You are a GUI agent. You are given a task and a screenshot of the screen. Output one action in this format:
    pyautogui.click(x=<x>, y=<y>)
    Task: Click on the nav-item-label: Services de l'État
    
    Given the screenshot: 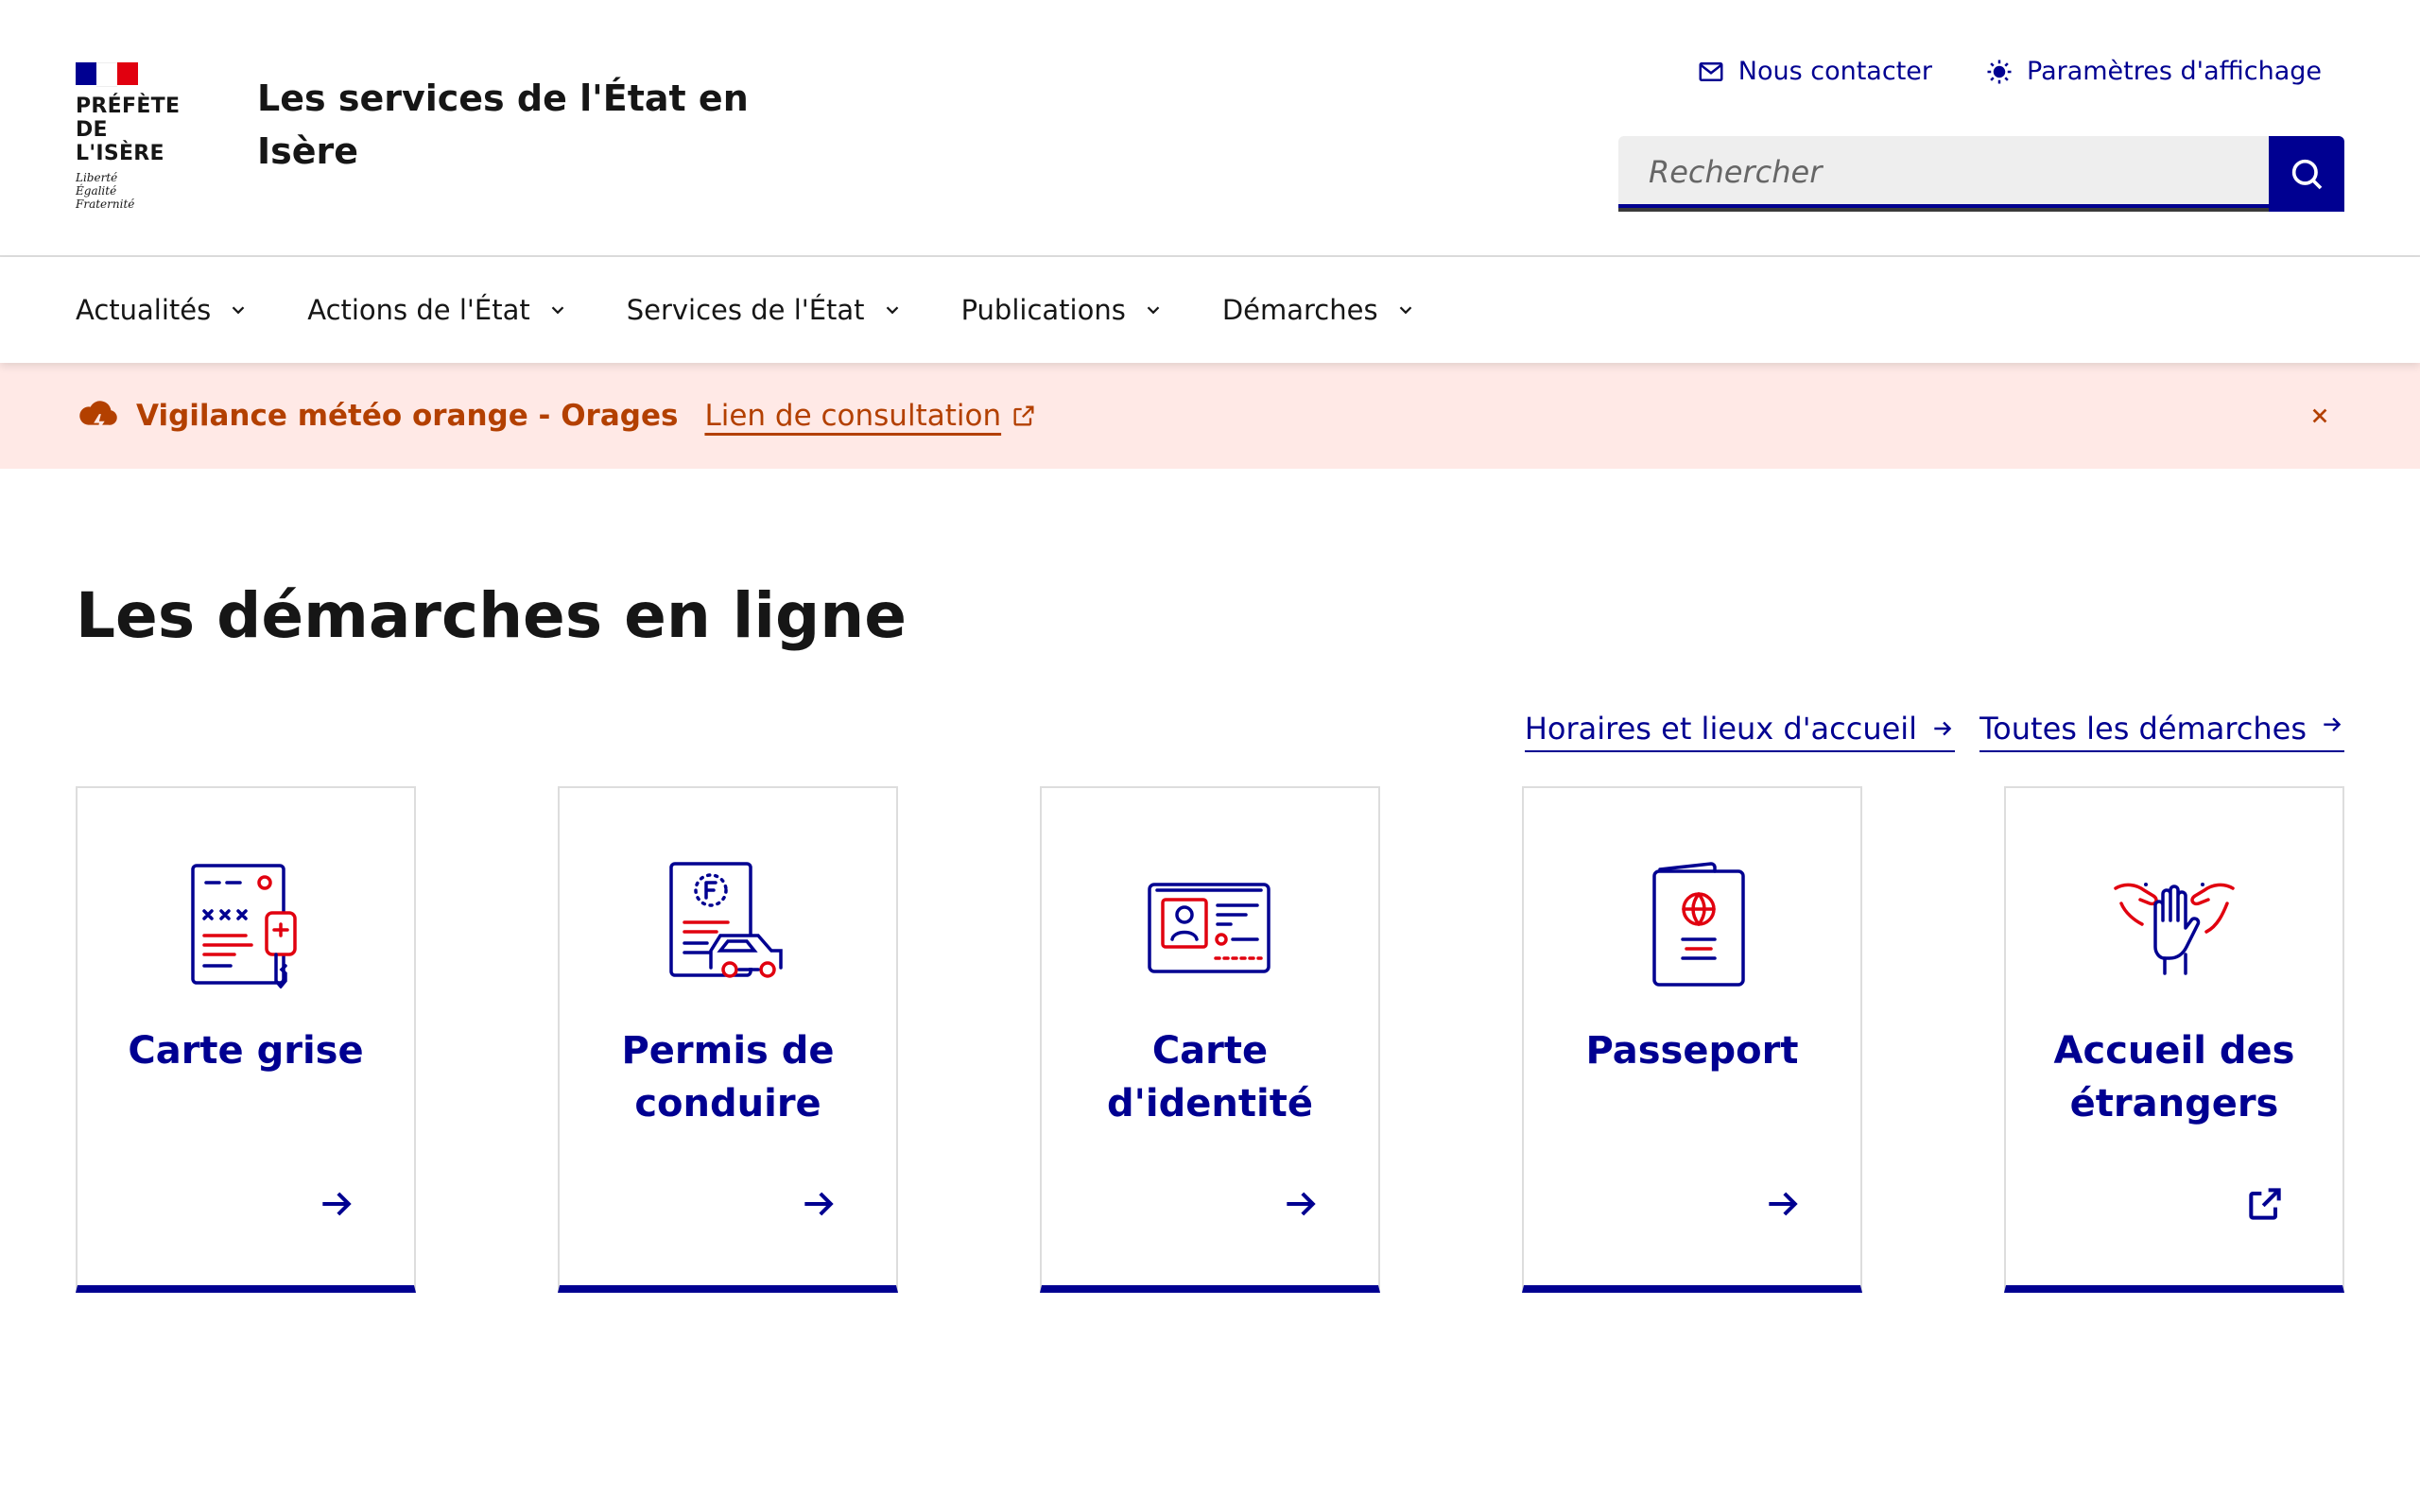 What is the action you would take?
    pyautogui.click(x=745, y=310)
    